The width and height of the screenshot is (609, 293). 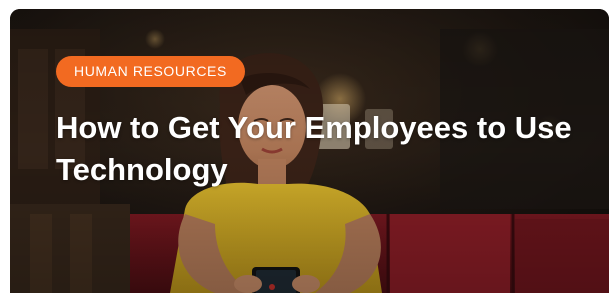 I want to click on category-badge: HUMAN RESOURCES, so click(x=150, y=71).